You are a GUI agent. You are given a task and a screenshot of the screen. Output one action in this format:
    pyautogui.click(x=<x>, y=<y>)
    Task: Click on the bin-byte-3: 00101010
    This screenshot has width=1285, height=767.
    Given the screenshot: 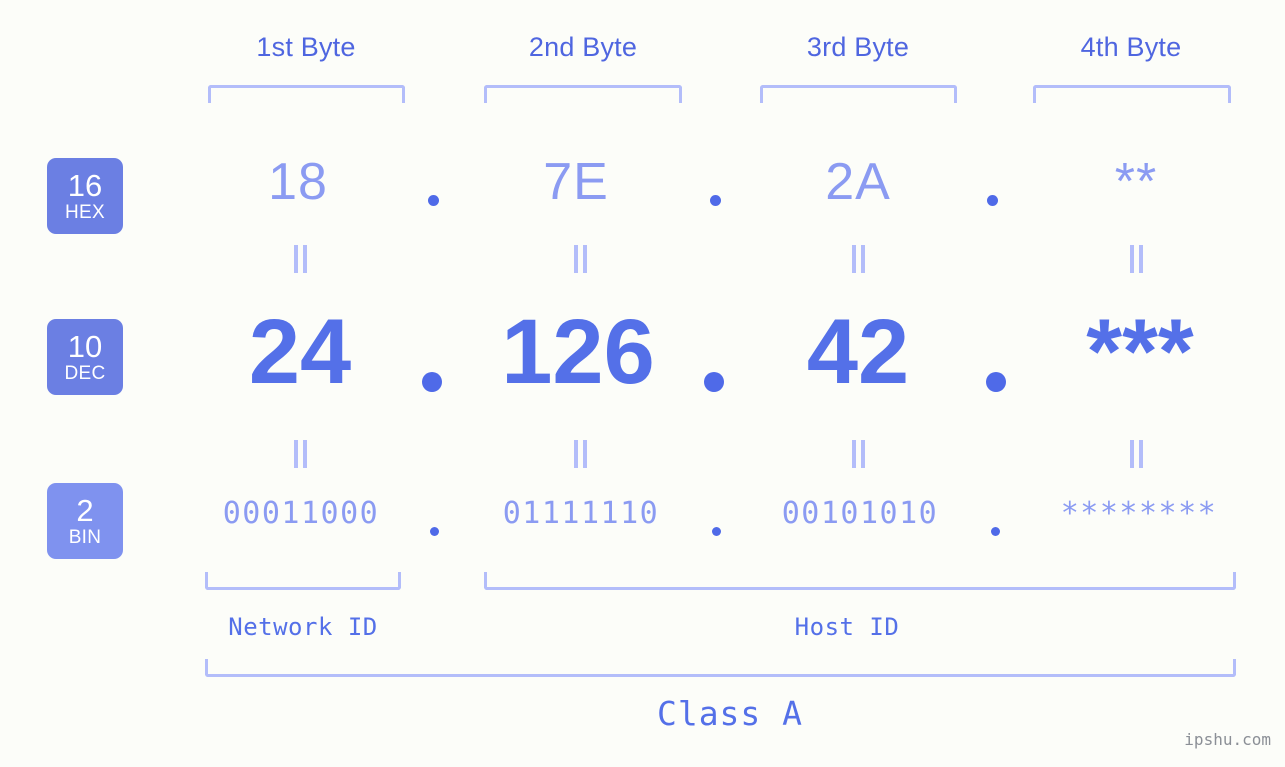 What is the action you would take?
    pyautogui.click(x=860, y=513)
    